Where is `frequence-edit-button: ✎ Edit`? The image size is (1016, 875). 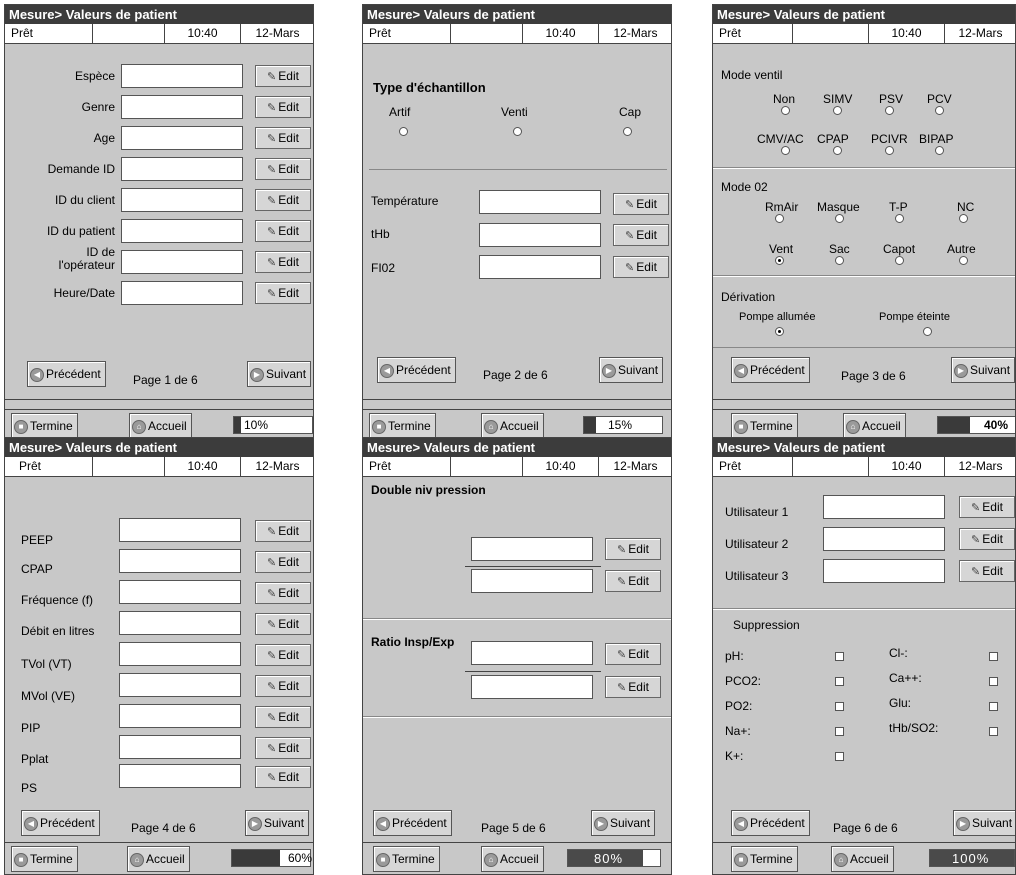
frequence-edit-button: ✎ Edit is located at coordinates (283, 593).